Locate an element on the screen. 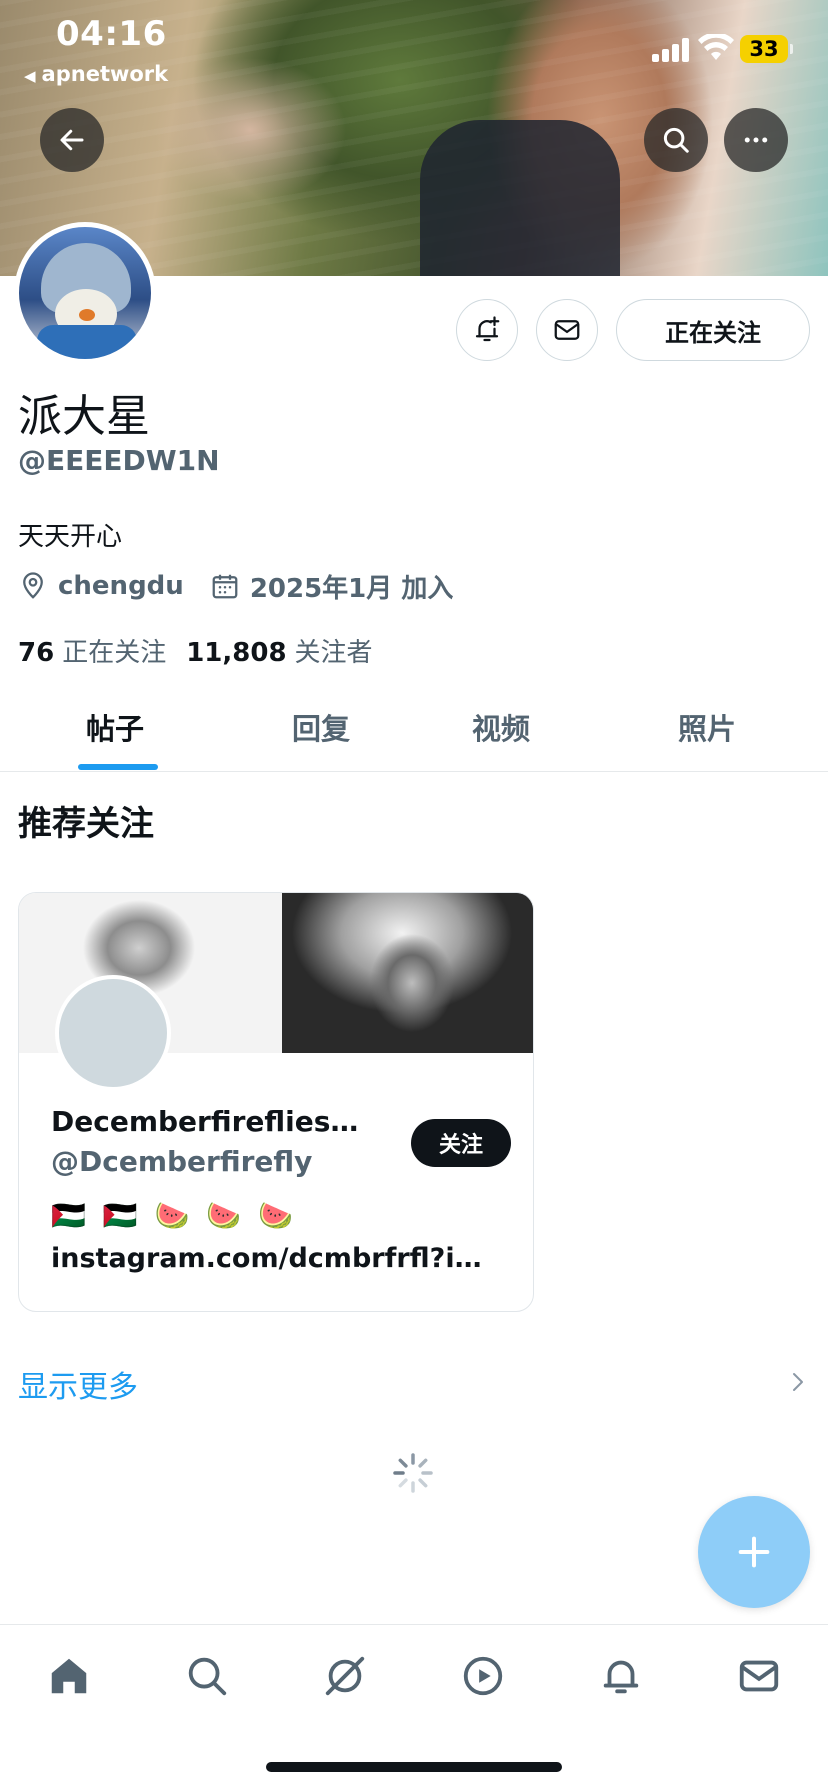 This screenshot has height=1792, width=828. video-icon is located at coordinates (483, 1676).